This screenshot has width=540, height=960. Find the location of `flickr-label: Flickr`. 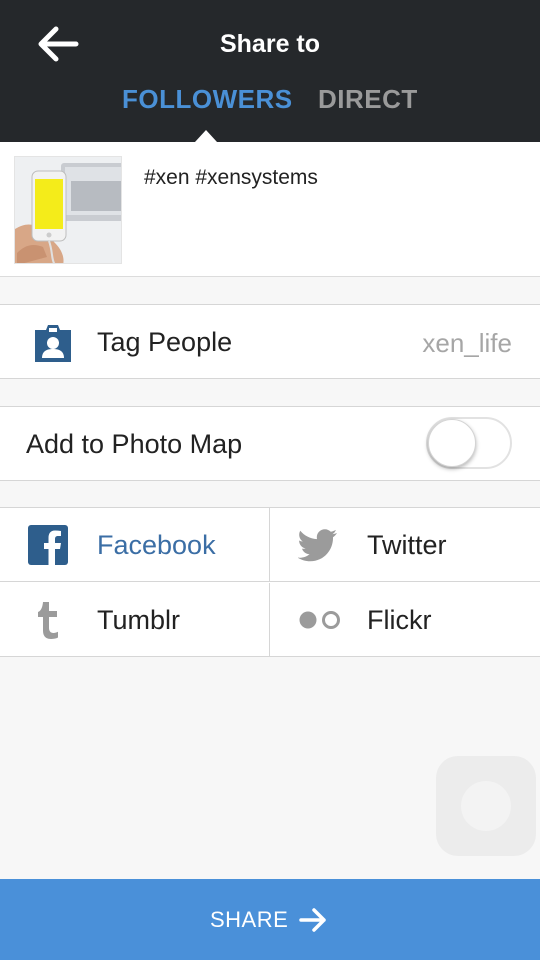

flickr-label: Flickr is located at coordinates (399, 620).